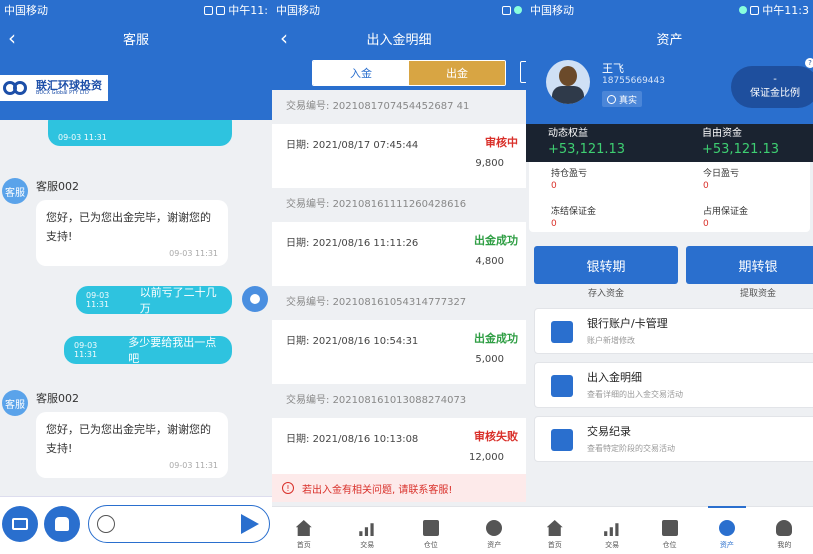  Describe the element at coordinates (106, 524) in the screenshot. I see `emoji-icon` at that location.